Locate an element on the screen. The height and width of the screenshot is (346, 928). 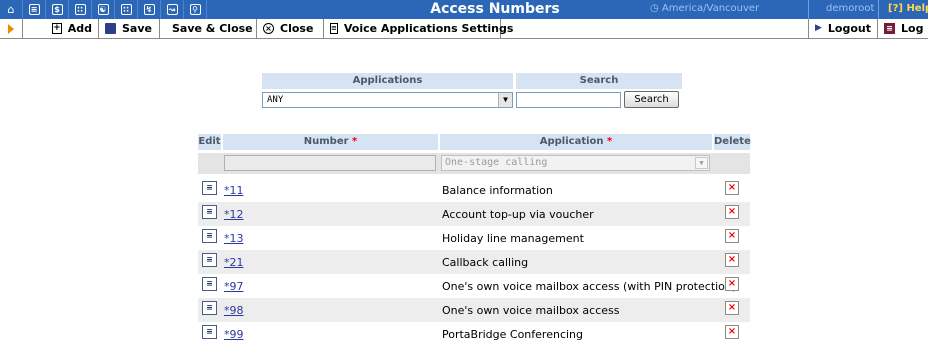
number-link: *11 is located at coordinates (234, 190).